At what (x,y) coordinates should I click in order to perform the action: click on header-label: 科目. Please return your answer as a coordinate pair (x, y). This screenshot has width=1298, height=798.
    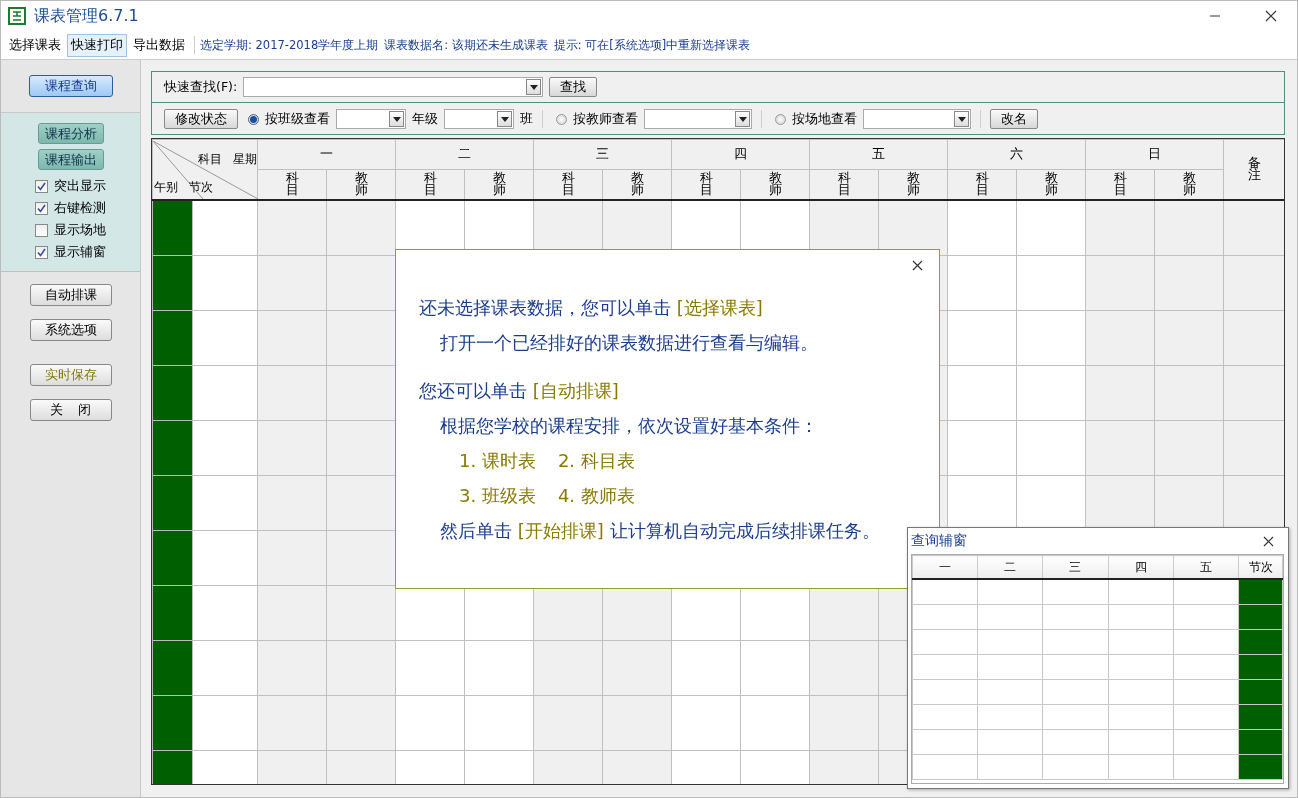
    Looking at the image, I should click on (210, 159).